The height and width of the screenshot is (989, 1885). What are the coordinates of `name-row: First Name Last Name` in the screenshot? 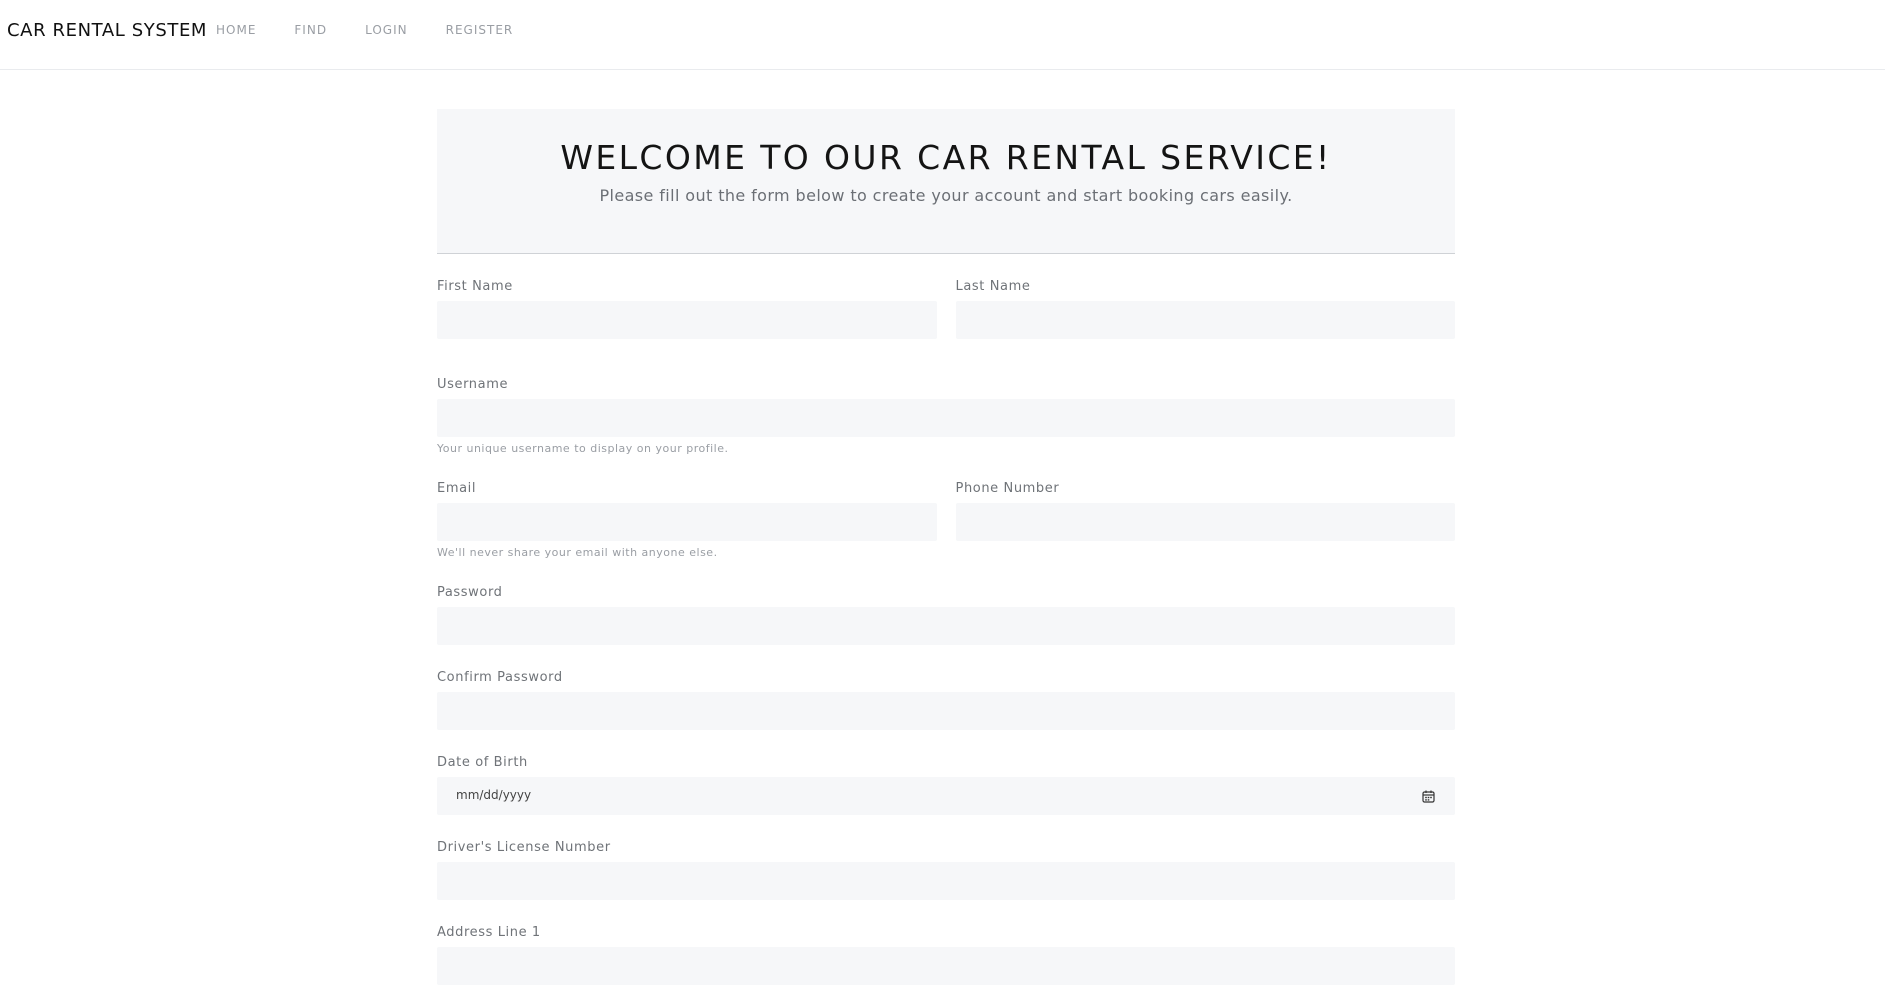 It's located at (946, 309).